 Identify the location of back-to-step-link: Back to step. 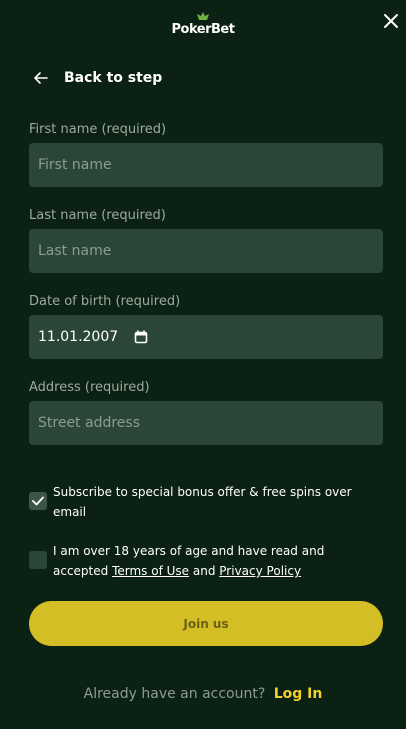
(98, 78).